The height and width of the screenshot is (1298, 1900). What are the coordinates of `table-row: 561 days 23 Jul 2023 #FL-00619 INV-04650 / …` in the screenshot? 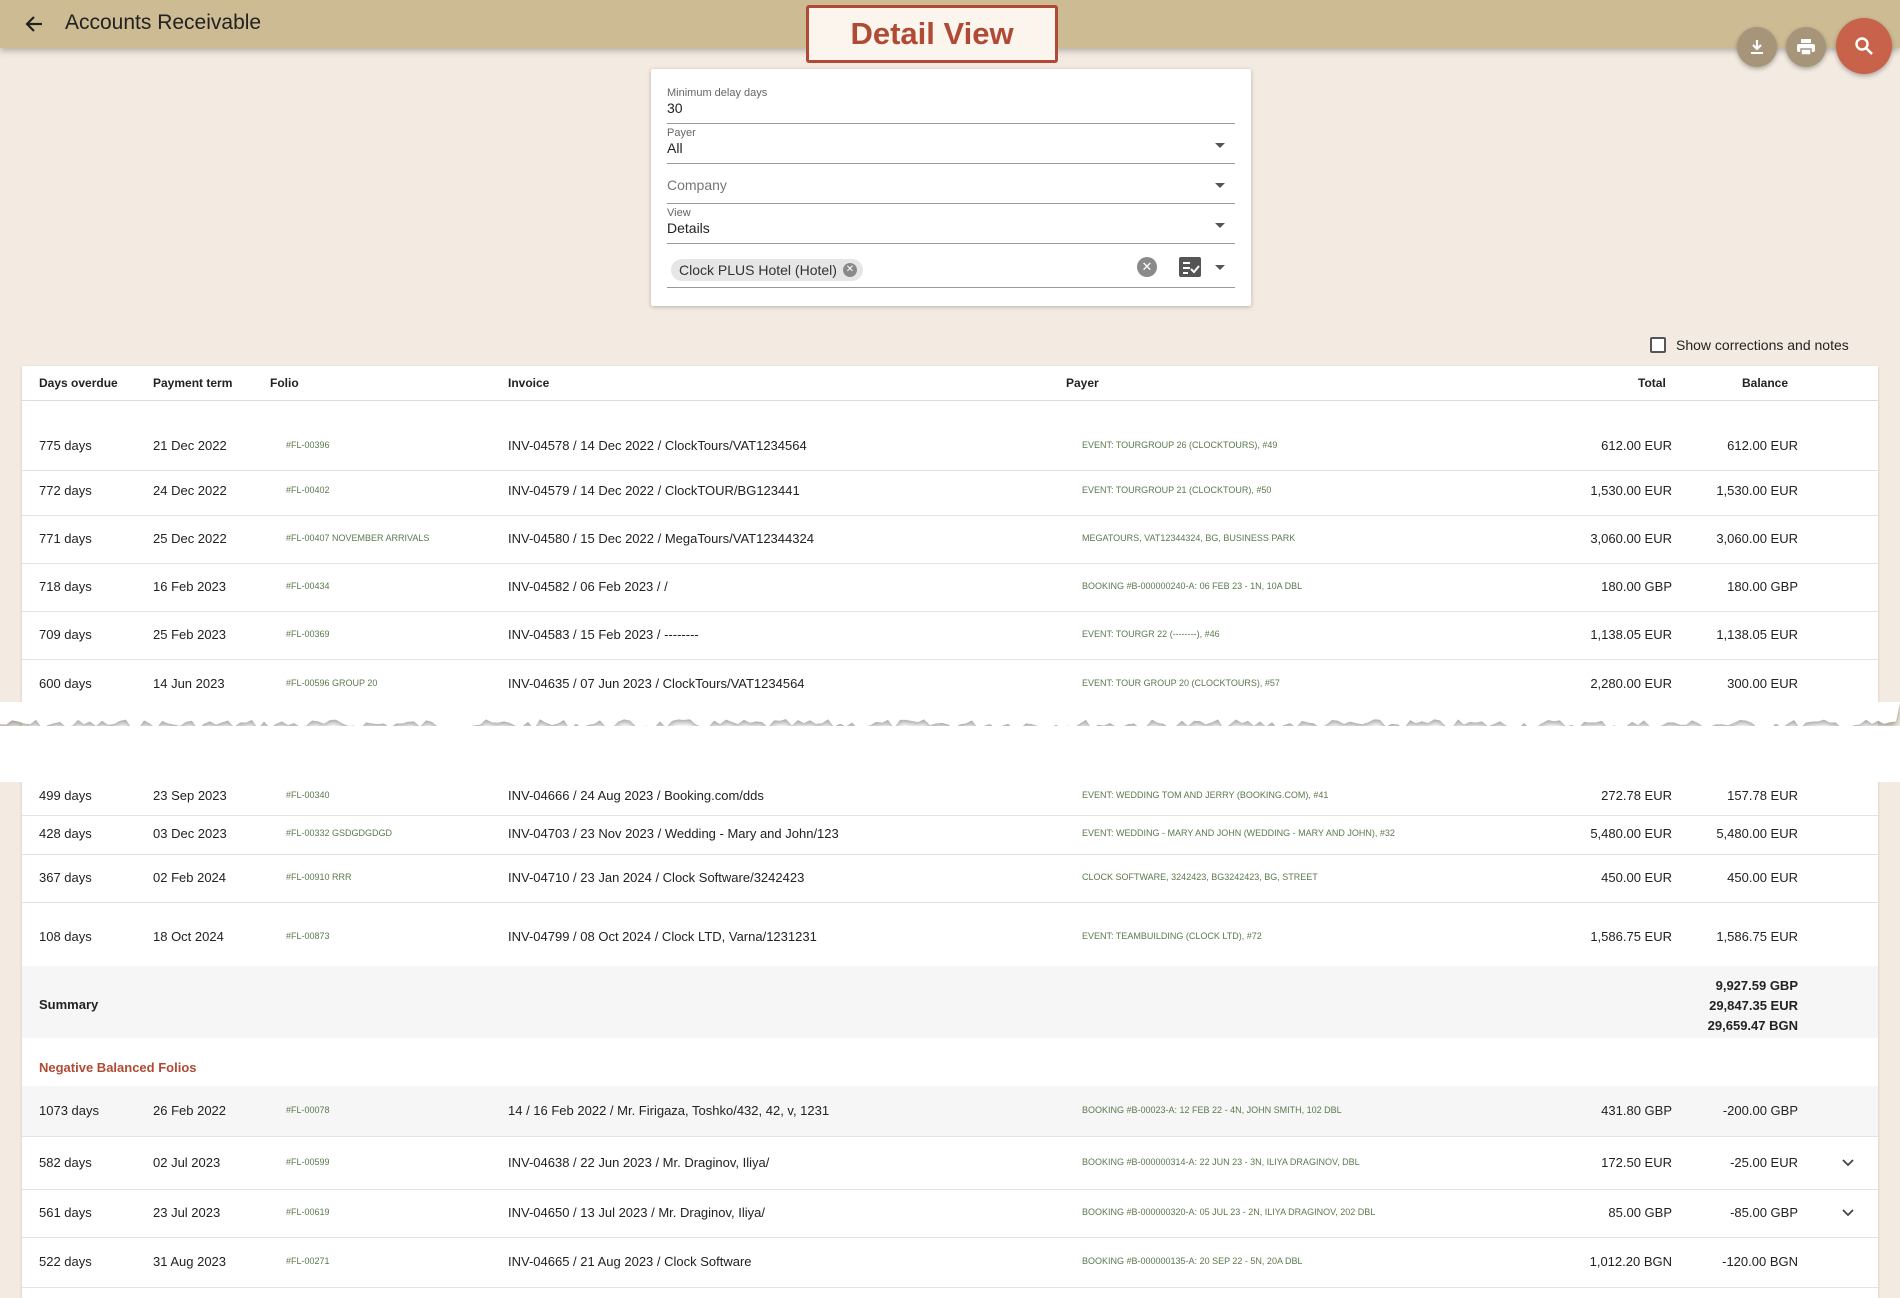 It's located at (950, 1213).